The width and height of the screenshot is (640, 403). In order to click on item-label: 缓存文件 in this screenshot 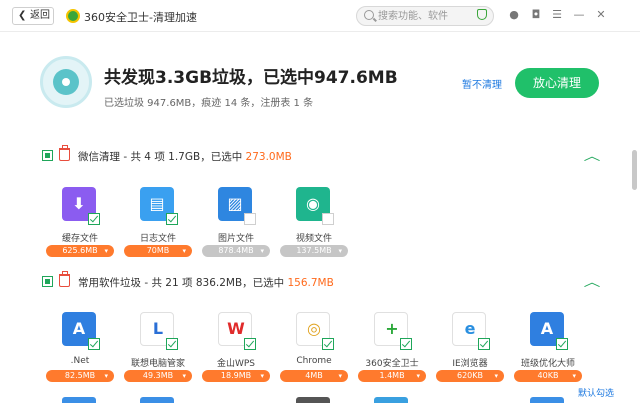, I will do `click(79, 239)`.